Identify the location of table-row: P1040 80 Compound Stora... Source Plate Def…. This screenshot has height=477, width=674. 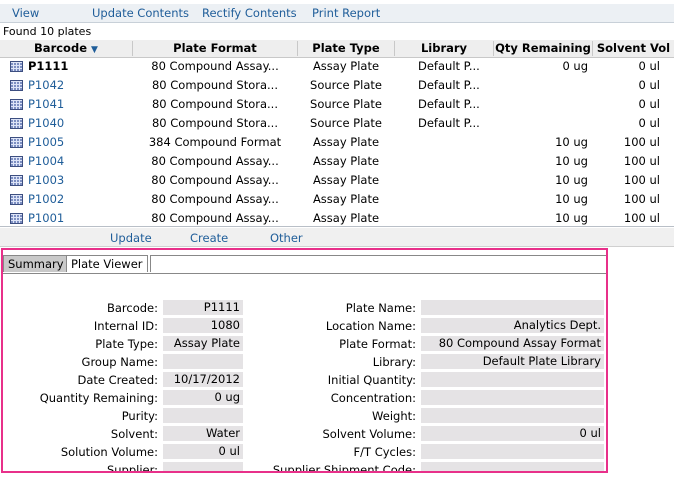
(337, 123).